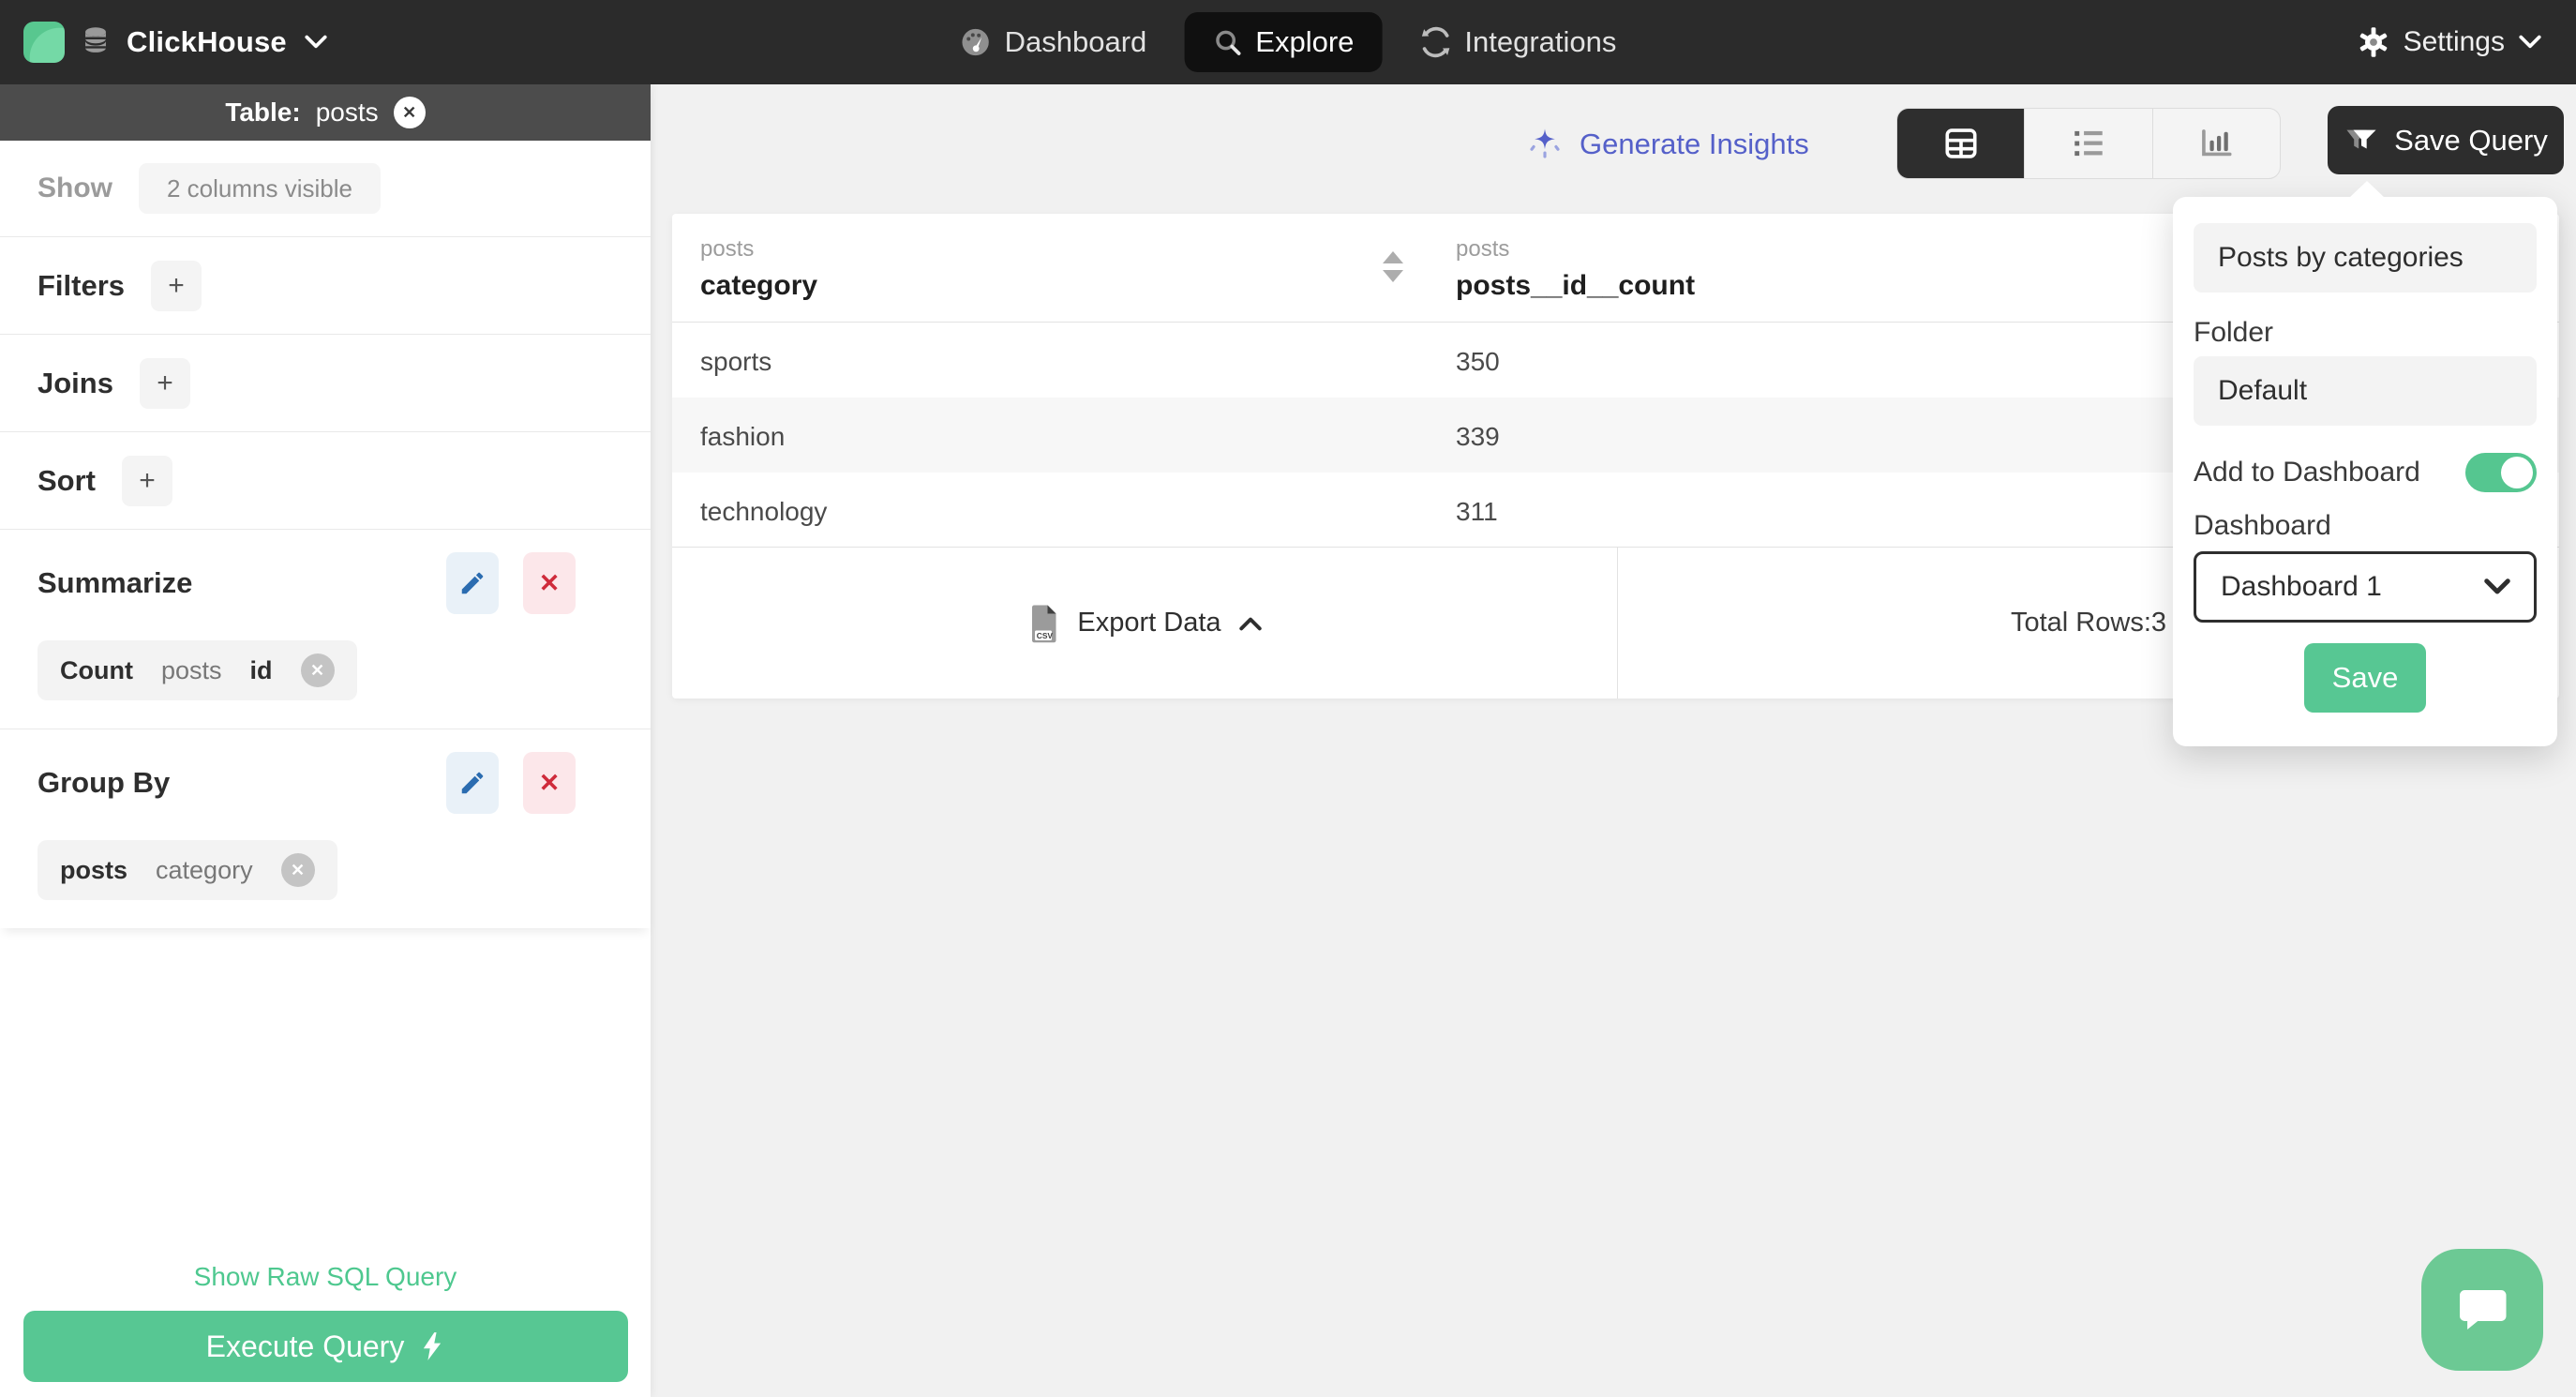 The image size is (2576, 1397). I want to click on edit-summarize-button, so click(473, 583).